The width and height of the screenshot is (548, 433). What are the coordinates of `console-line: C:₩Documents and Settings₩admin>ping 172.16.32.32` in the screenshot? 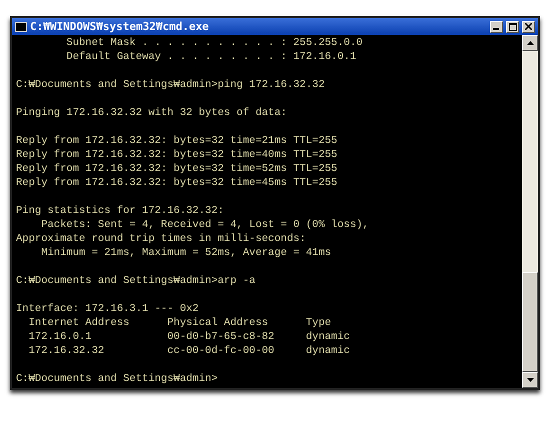 It's located at (171, 85).